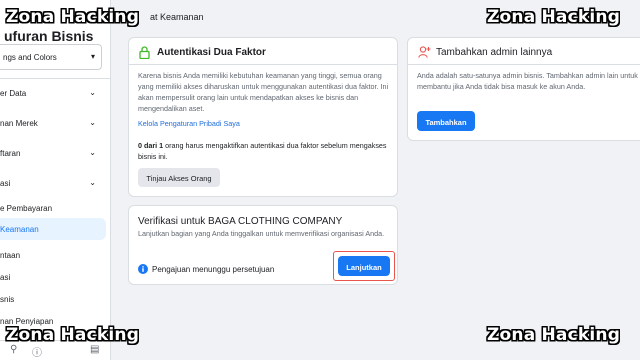 The height and width of the screenshot is (360, 640). Describe the element at coordinates (53, 153) in the screenshot. I see `sidebar-item-registration: ftaran ⌄` at that location.